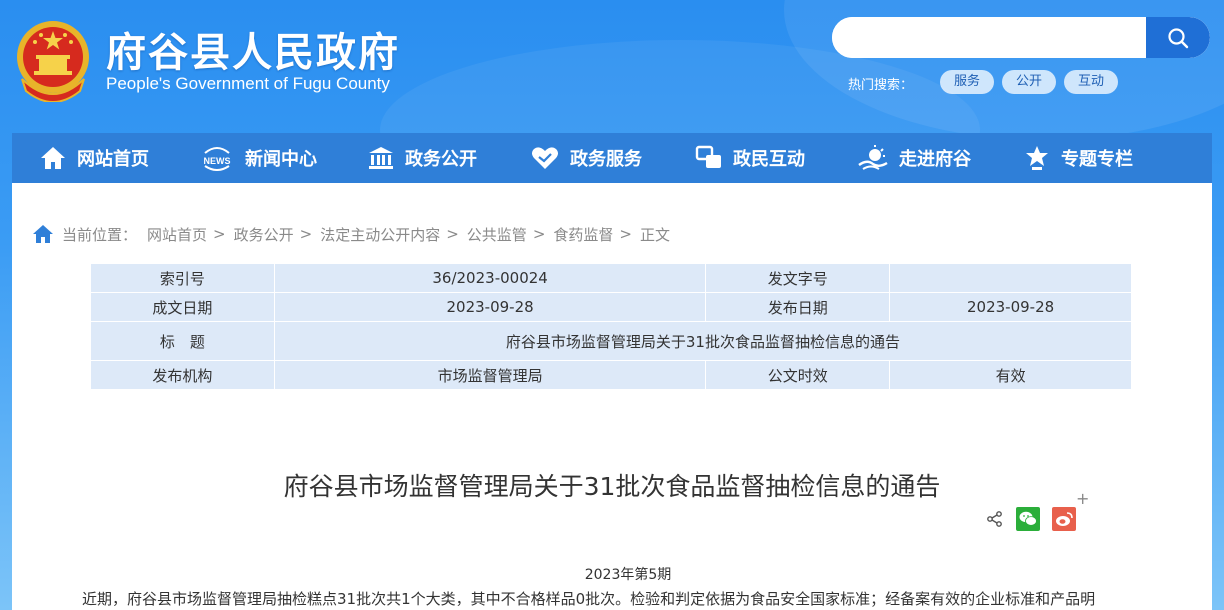 This screenshot has height=610, width=1224. Describe the element at coordinates (708, 156) in the screenshot. I see `chat-bubbles-icon` at that location.